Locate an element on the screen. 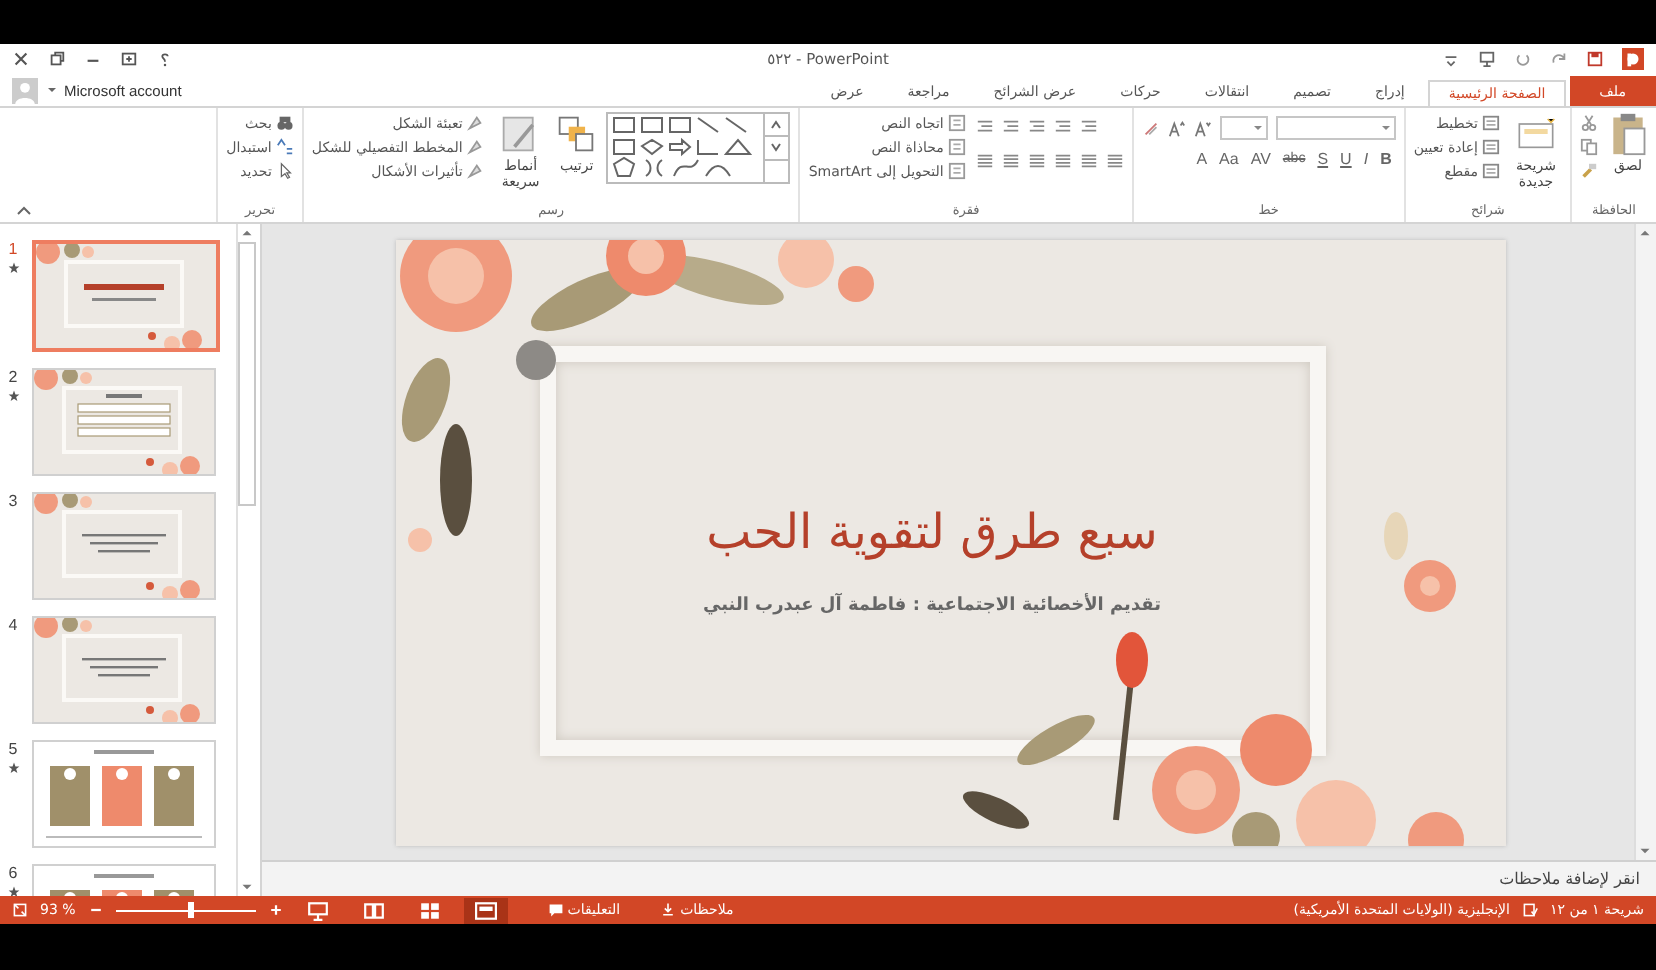 This screenshot has height=970, width=1656. format-button: U is located at coordinates (1346, 159).